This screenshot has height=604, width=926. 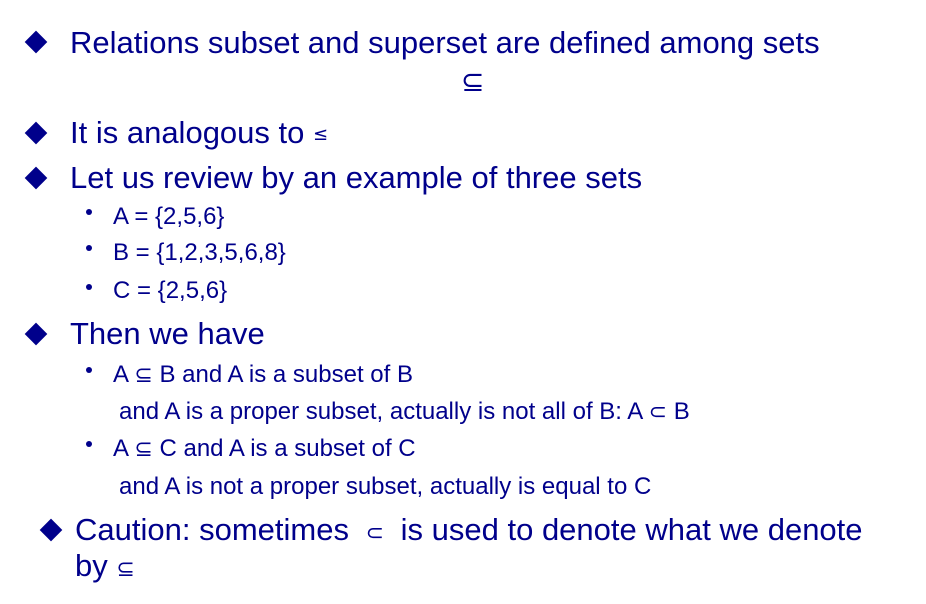 I want to click on a-subseteq-b-line: A ⊆ B and A is a subset of B, so click(x=263, y=375).